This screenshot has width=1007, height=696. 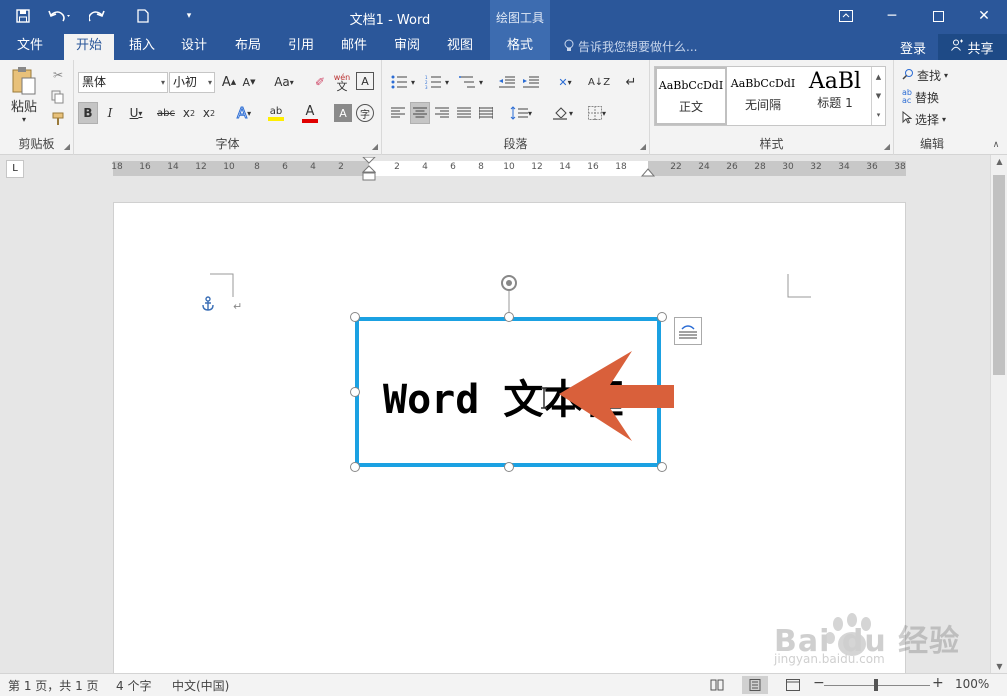 I want to click on grow-font-icon: A ▲, so click(x=229, y=82).